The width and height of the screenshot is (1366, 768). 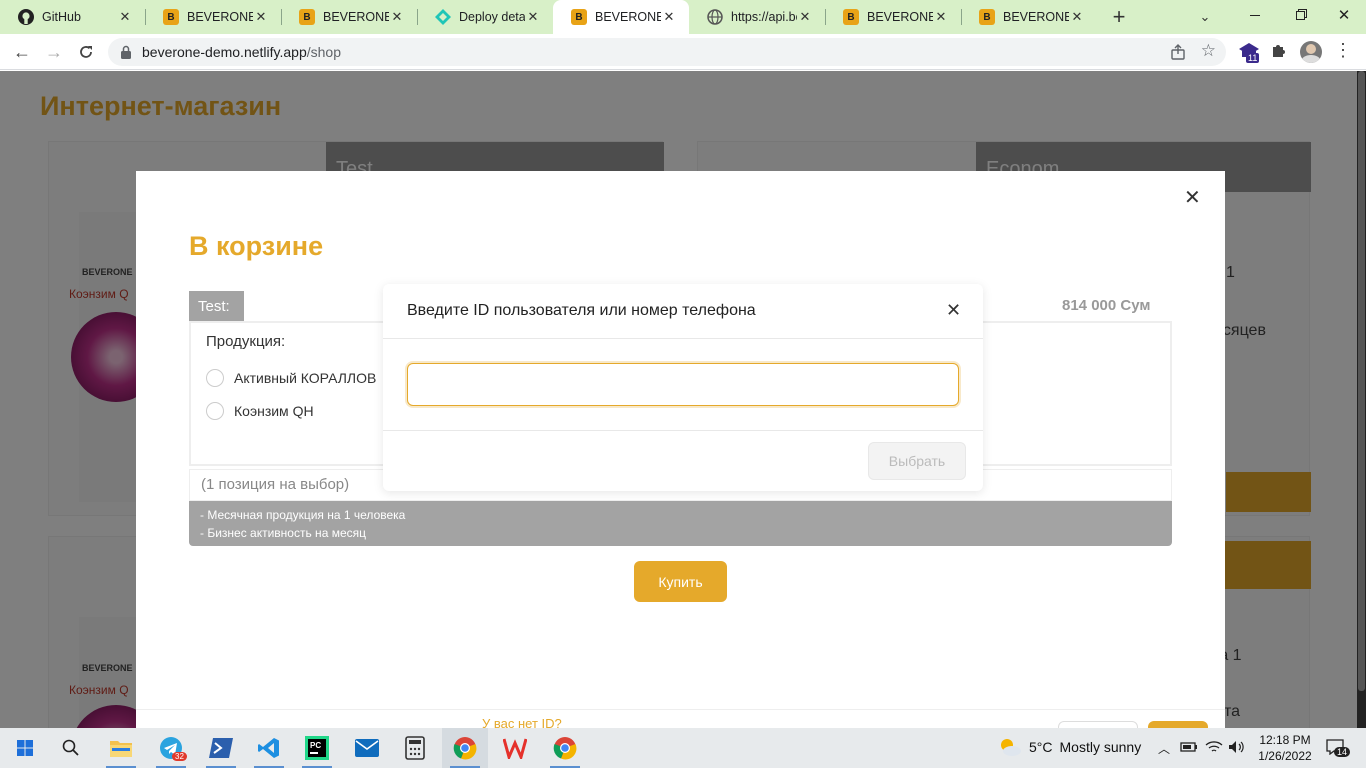 What do you see at coordinates (1178, 724) in the screenshot?
I see `confirm-button` at bounding box center [1178, 724].